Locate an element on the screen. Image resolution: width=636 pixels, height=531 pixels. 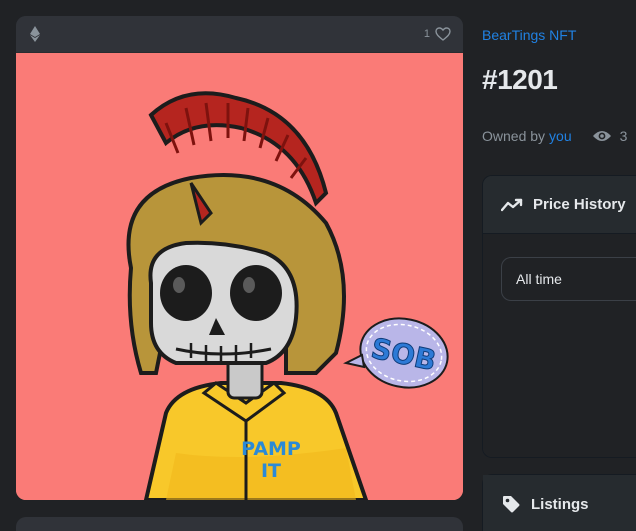
ethereum-icon is located at coordinates (35, 34).